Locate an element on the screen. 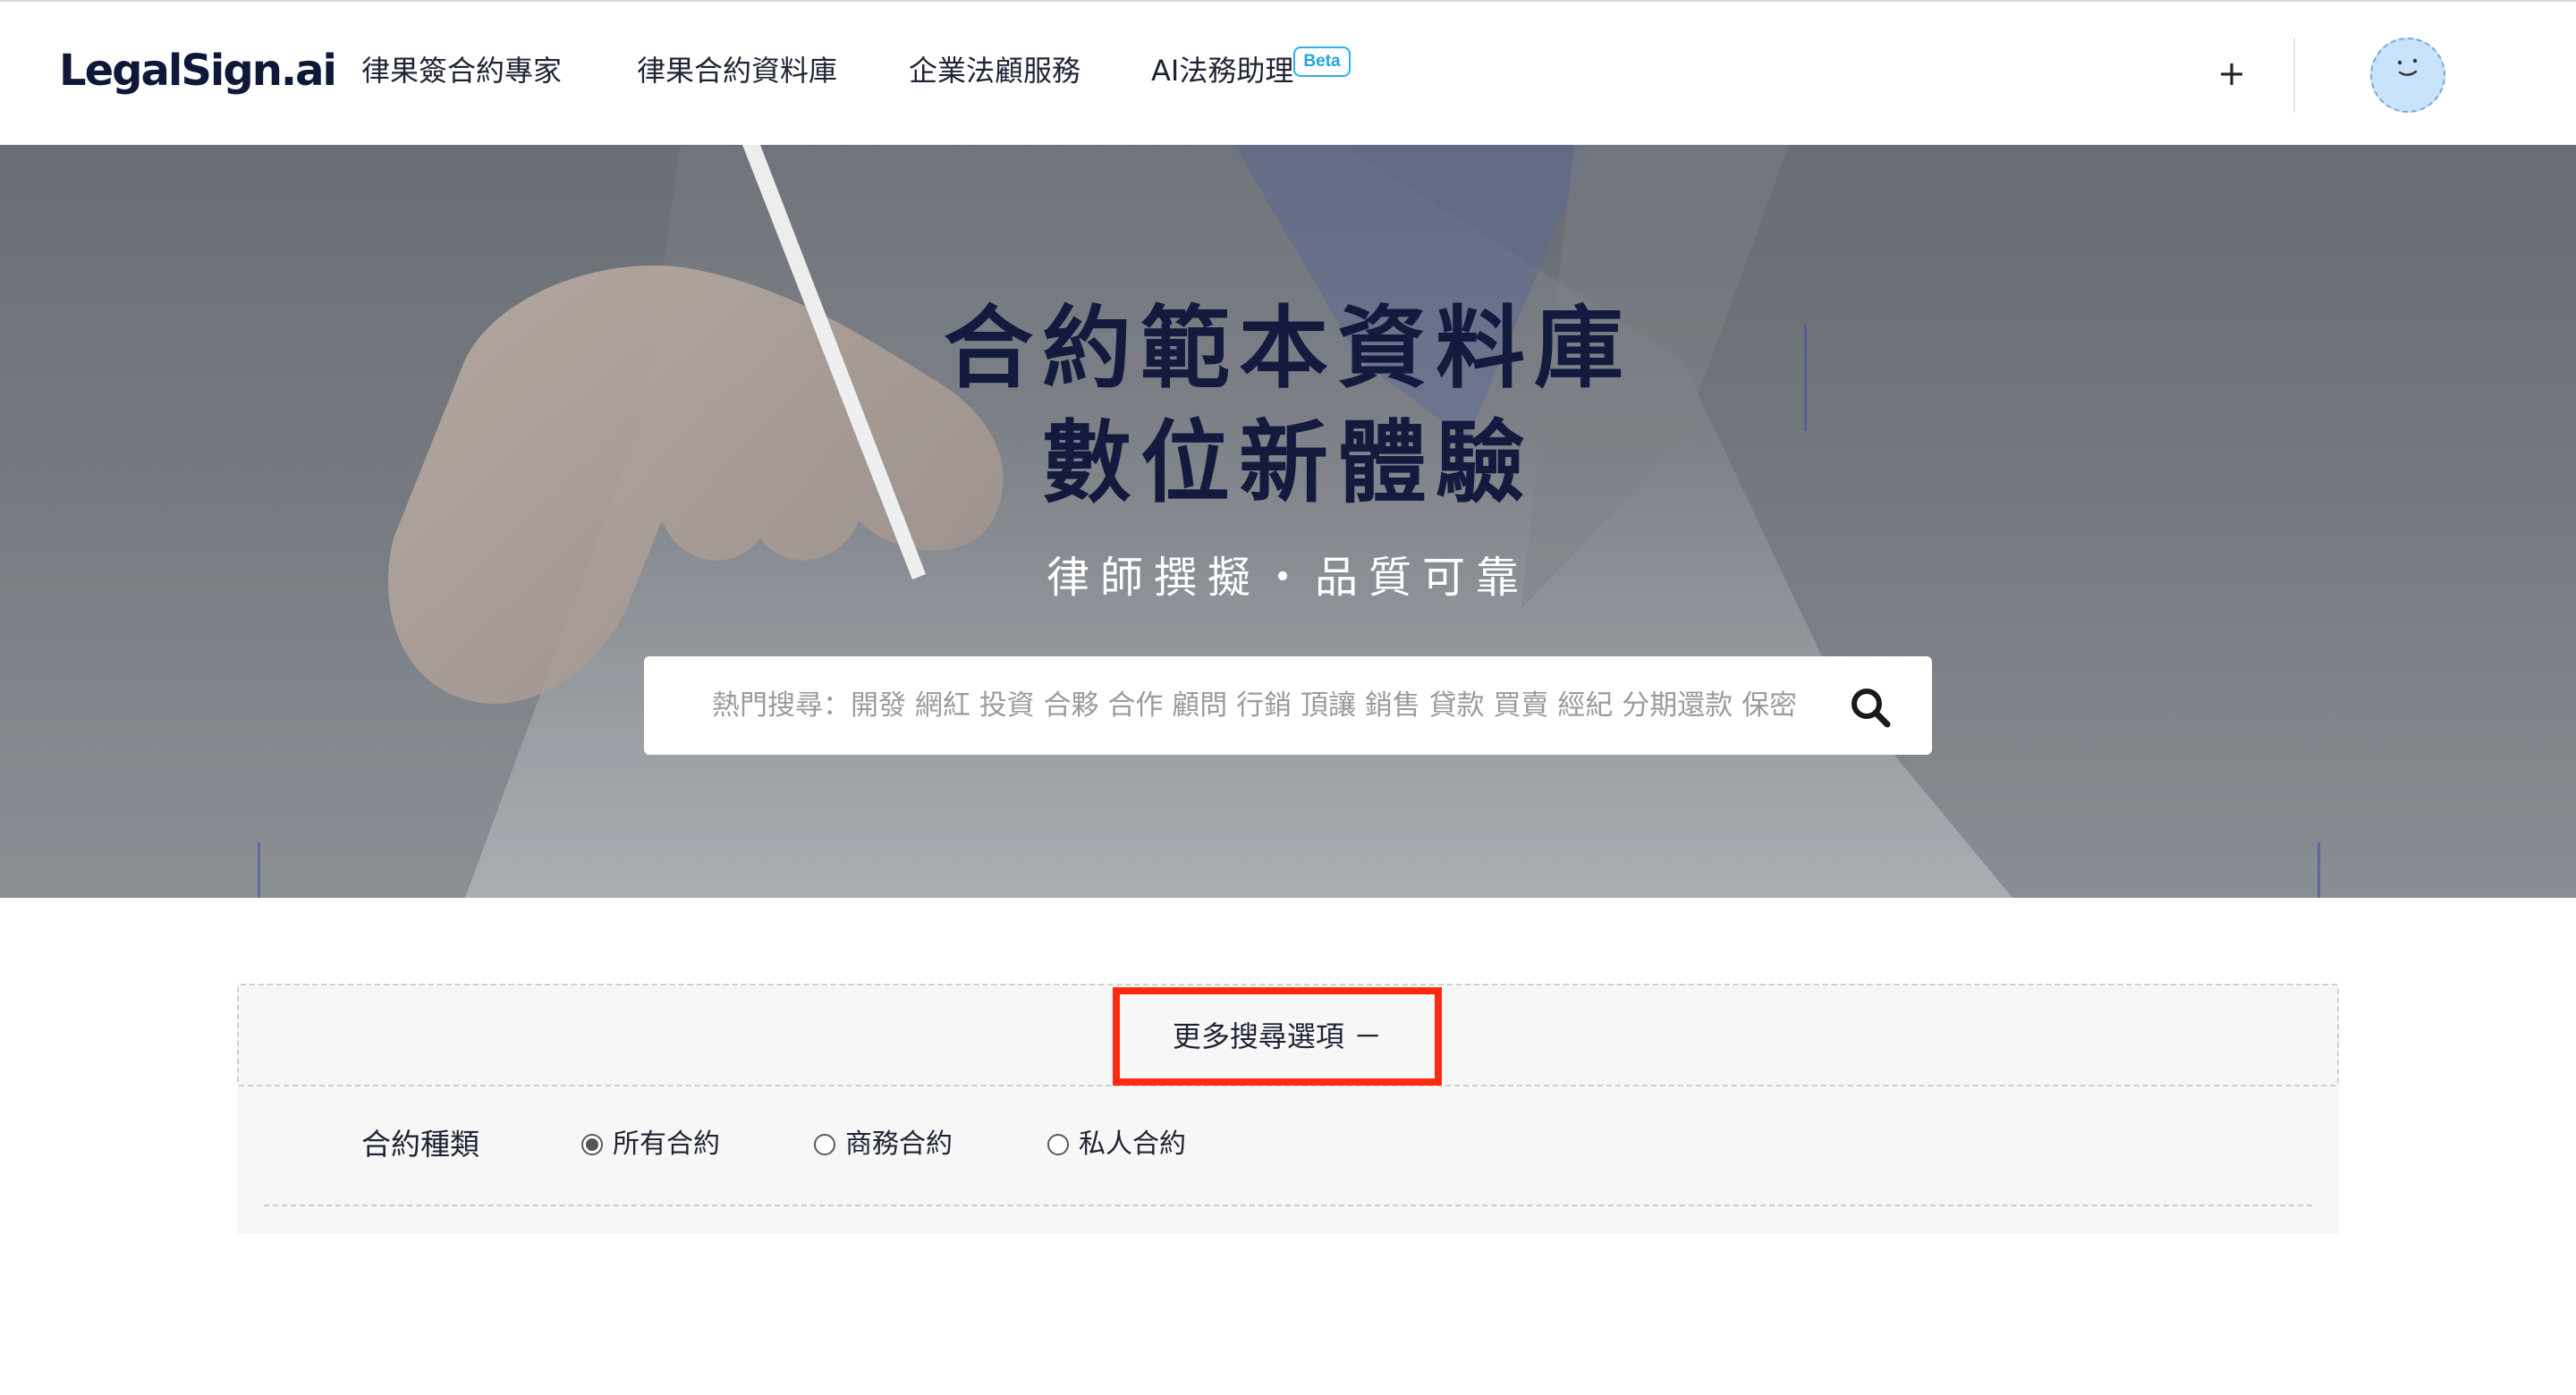 The height and width of the screenshot is (1395, 2576). hero-title-line-2: 數位新體驗 is located at coordinates (1288, 462).